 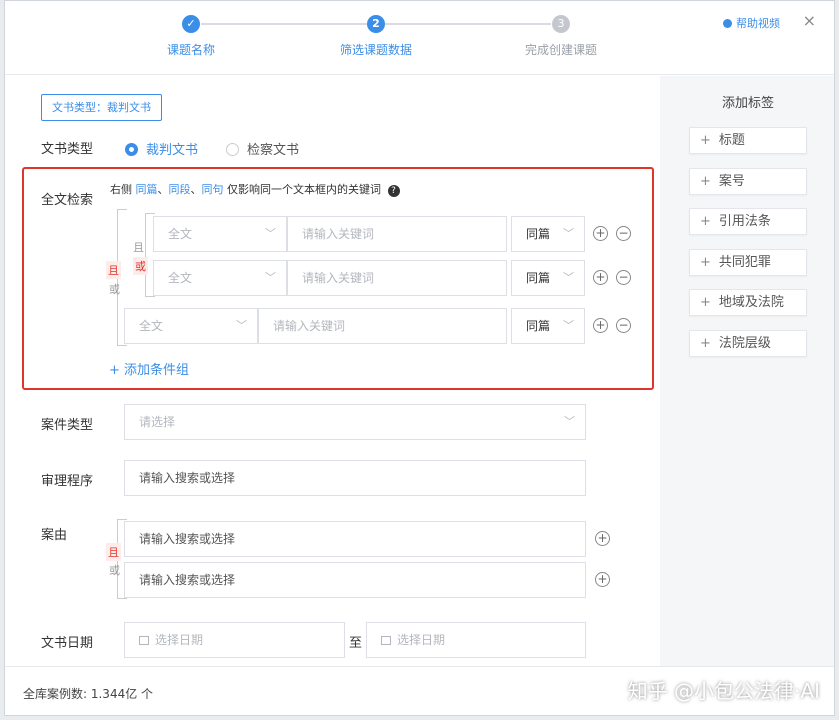 I want to click on case-type-label: 案件类型, so click(x=67, y=425).